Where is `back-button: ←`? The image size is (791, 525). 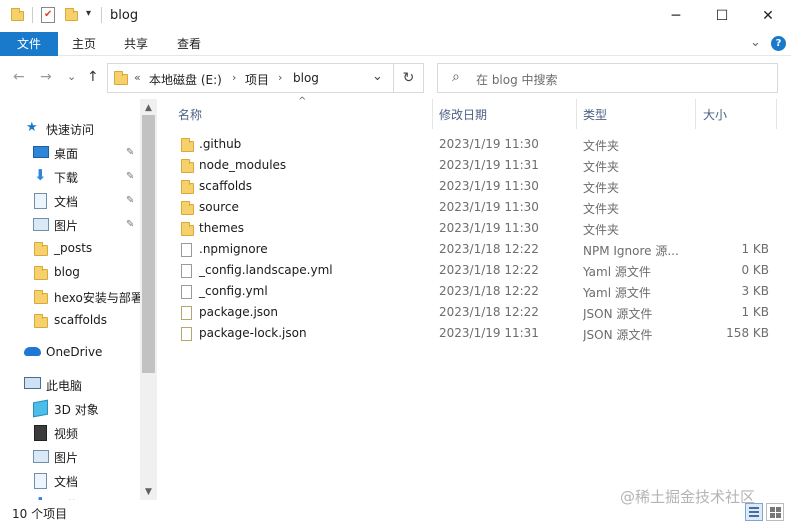 back-button: ← is located at coordinates (19, 77).